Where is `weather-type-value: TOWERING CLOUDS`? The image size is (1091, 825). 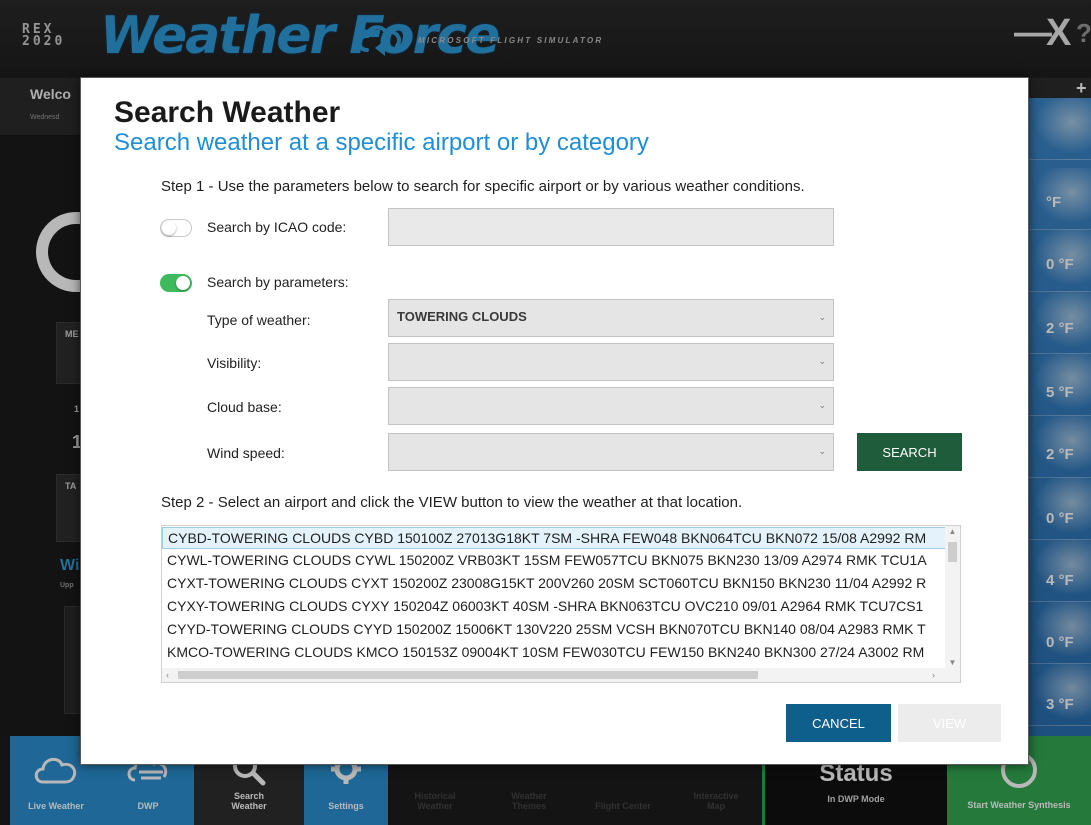 weather-type-value: TOWERING CLOUDS is located at coordinates (462, 316).